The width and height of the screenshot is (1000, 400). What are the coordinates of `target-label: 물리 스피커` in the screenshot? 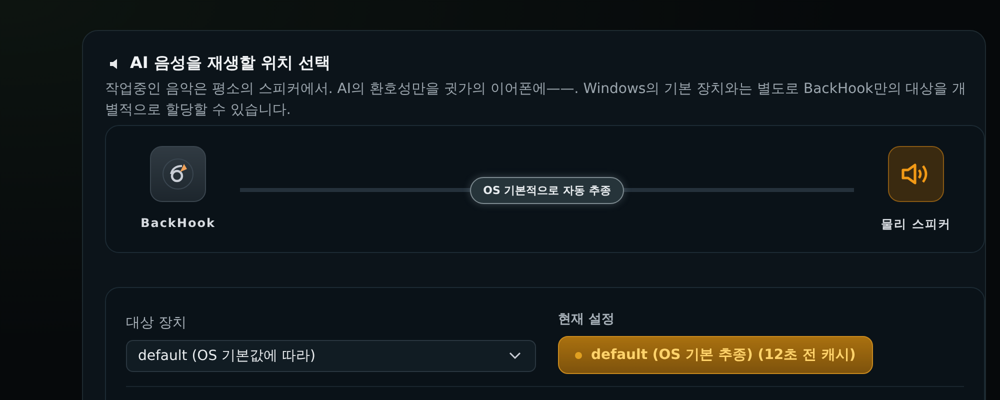 It's located at (916, 224).